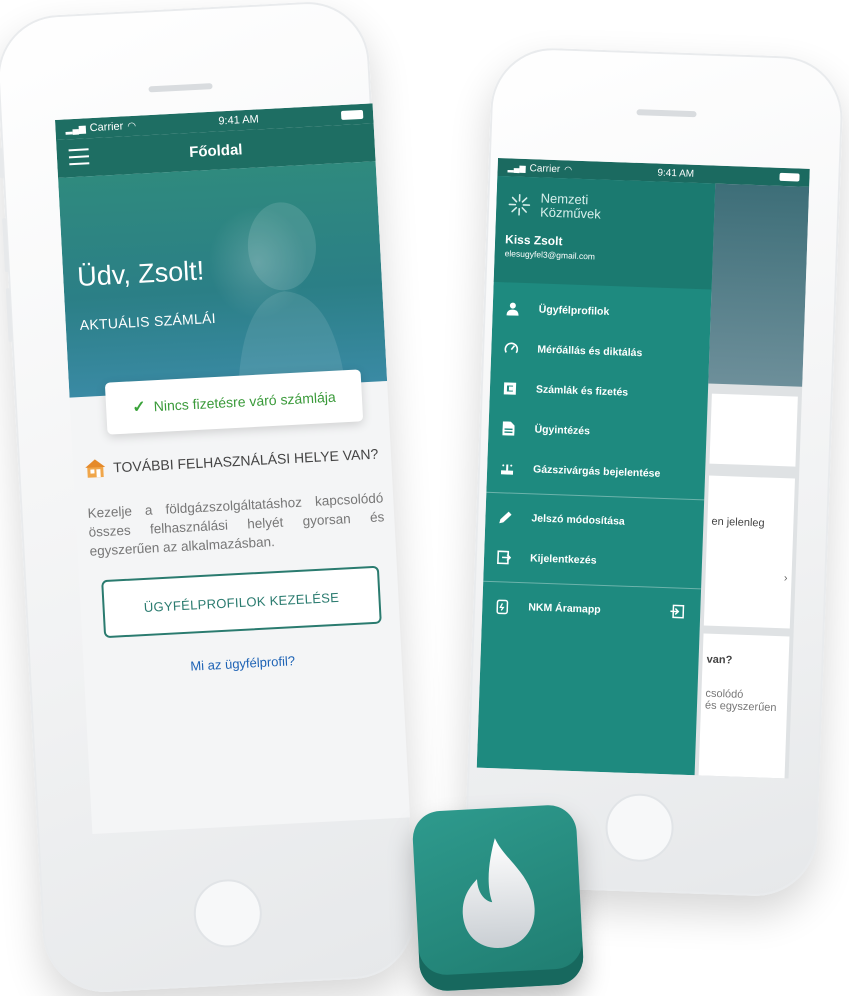 Image resolution: width=849 pixels, height=996 pixels. Describe the element at coordinates (148, 321) in the screenshot. I see `current-bills-heading: AKTUÁLIS SZÁMLÁI` at that location.